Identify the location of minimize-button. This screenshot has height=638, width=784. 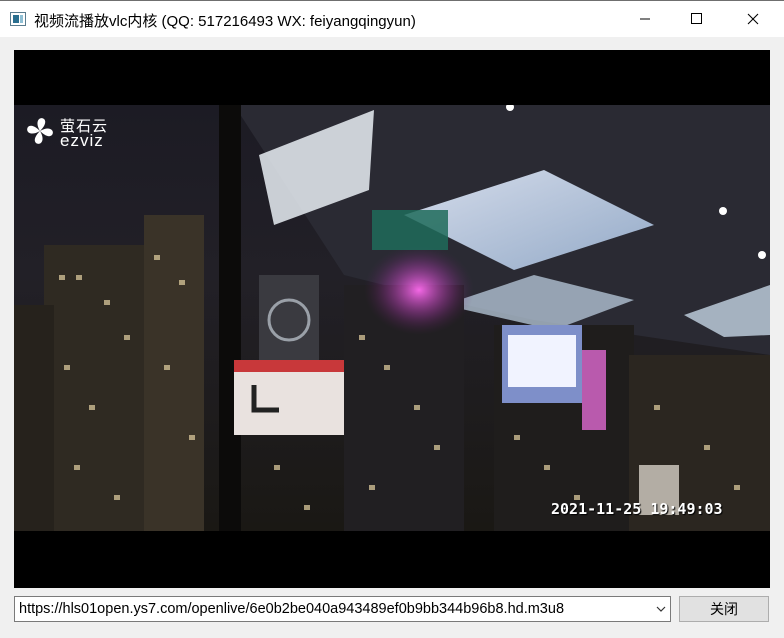
(645, 19).